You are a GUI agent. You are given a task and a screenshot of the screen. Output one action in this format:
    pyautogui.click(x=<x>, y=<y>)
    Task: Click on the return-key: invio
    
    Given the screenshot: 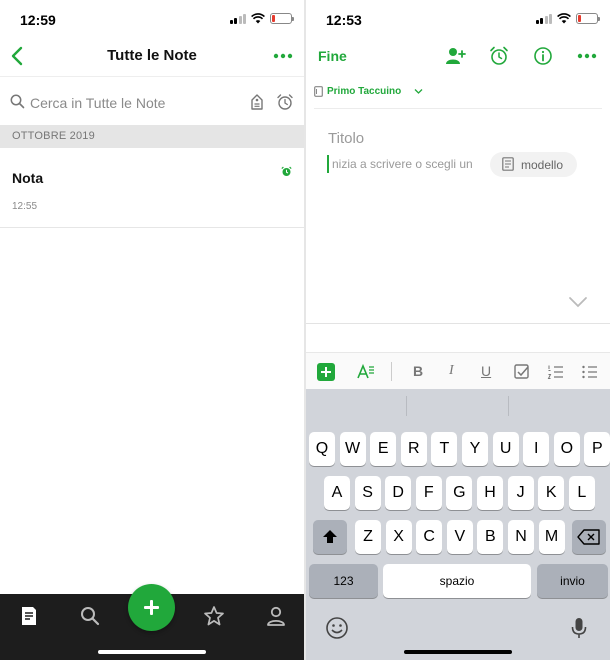 What is the action you would take?
    pyautogui.click(x=572, y=581)
    